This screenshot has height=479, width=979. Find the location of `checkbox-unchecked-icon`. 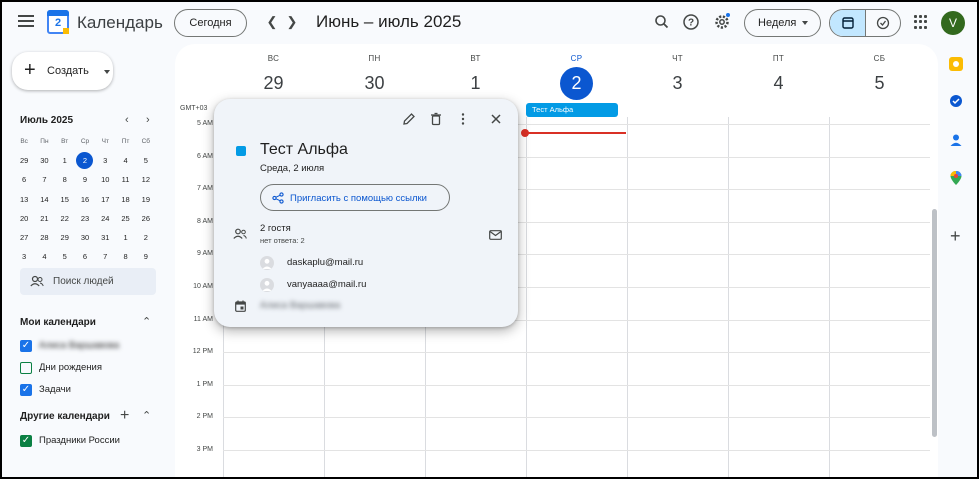

checkbox-unchecked-icon is located at coordinates (26, 368).